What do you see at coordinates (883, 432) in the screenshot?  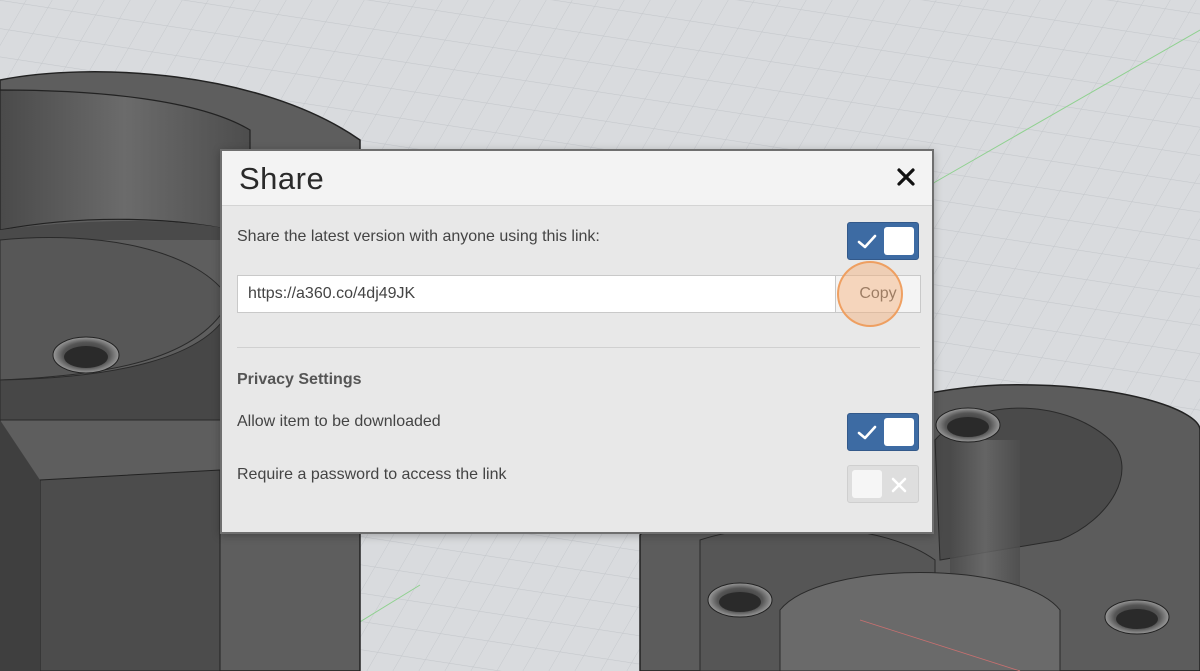 I see `download-toggle` at bounding box center [883, 432].